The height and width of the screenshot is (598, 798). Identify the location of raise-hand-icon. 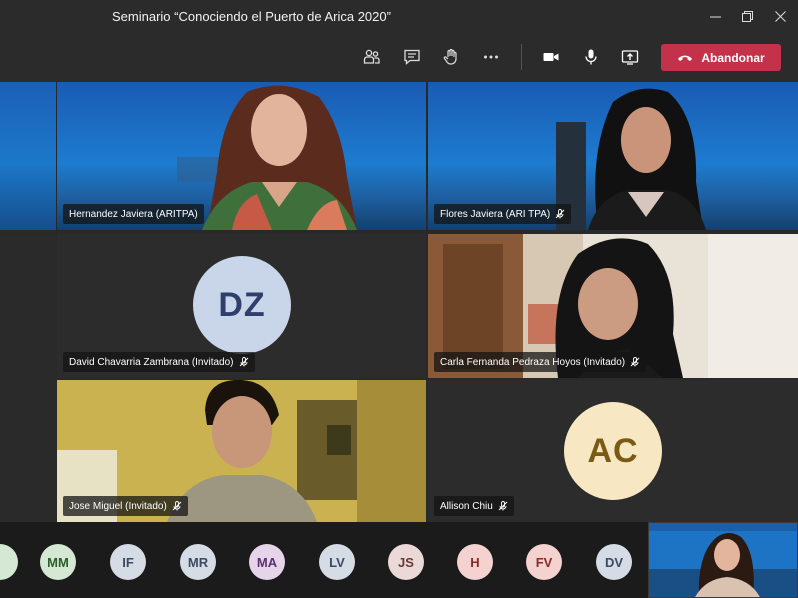
(451, 57).